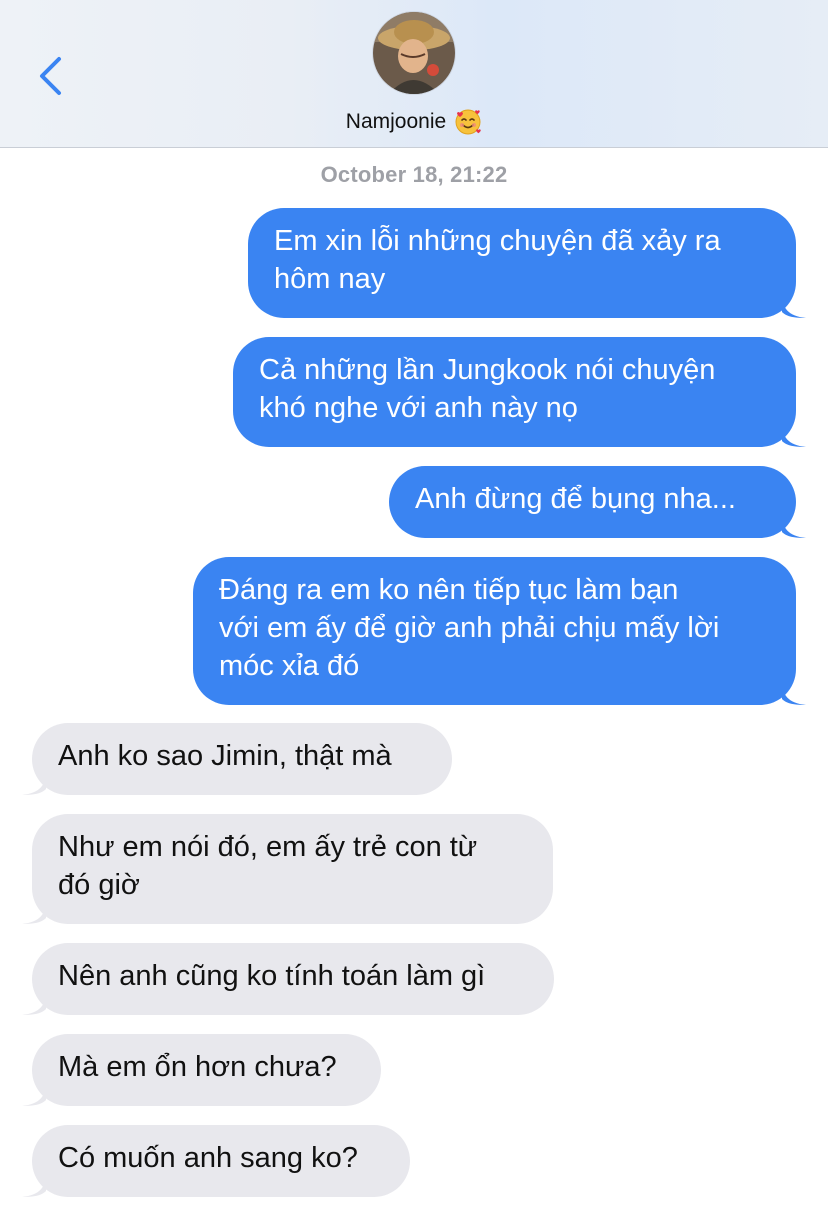  What do you see at coordinates (268, 866) in the screenshot?
I see `message-text: Như em nói đó, em ấy trẻ con từ đó giờ` at bounding box center [268, 866].